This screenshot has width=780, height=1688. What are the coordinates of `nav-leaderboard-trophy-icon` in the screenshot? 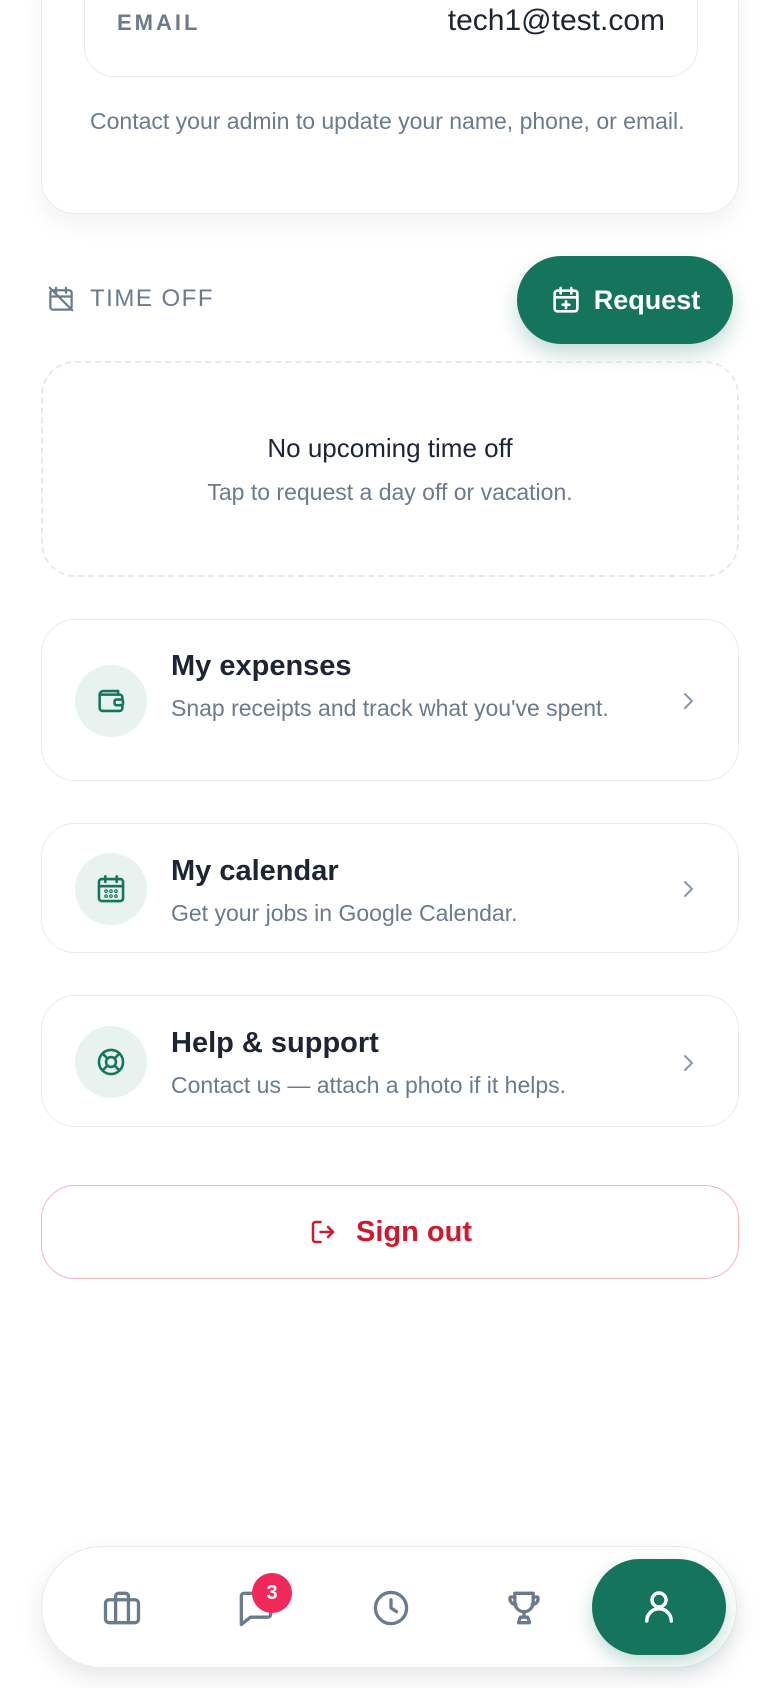 It's located at (524, 1608).